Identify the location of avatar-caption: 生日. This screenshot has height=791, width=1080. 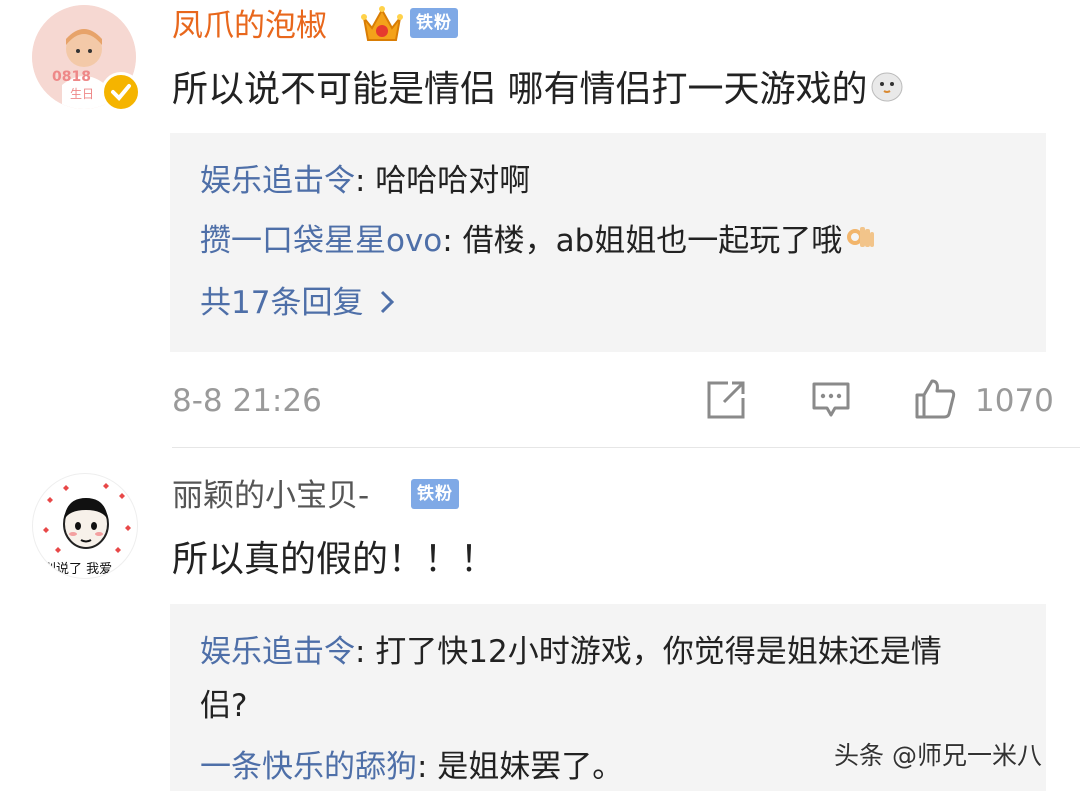
(82, 94).